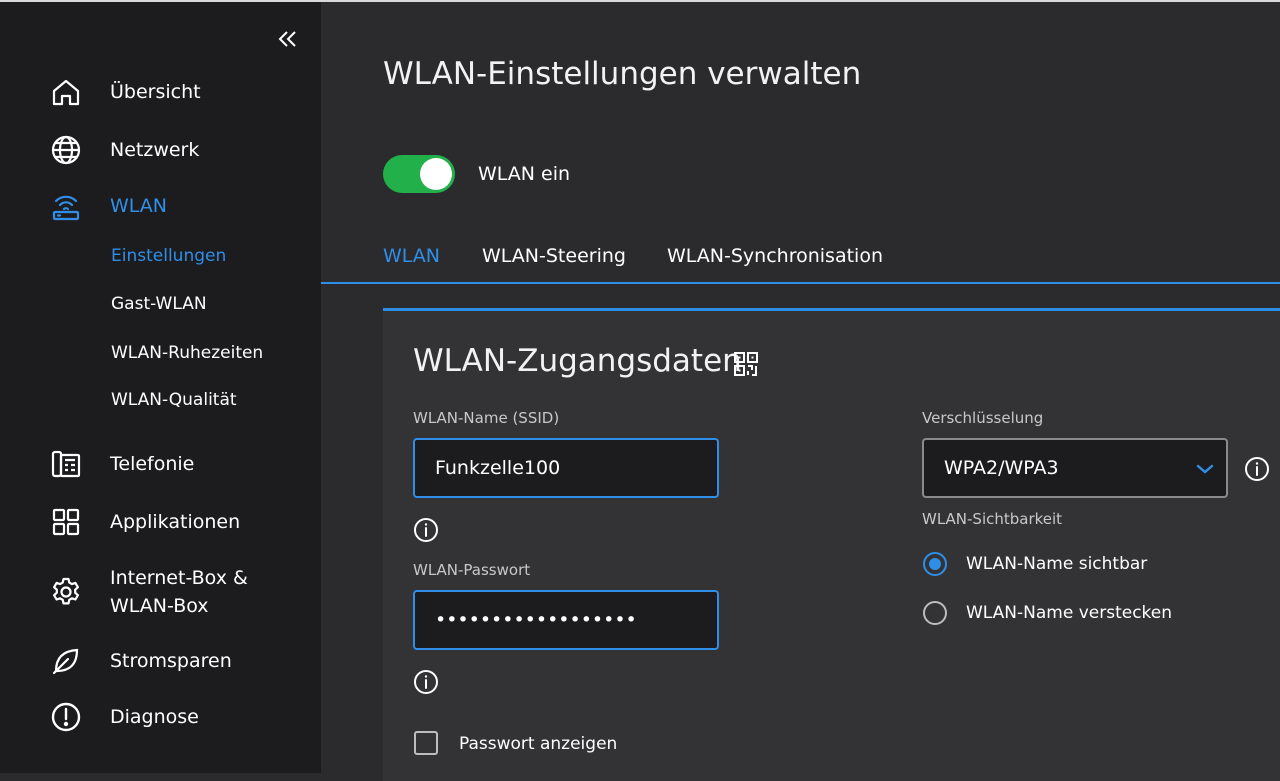  I want to click on qr-code-icon, so click(746, 364).